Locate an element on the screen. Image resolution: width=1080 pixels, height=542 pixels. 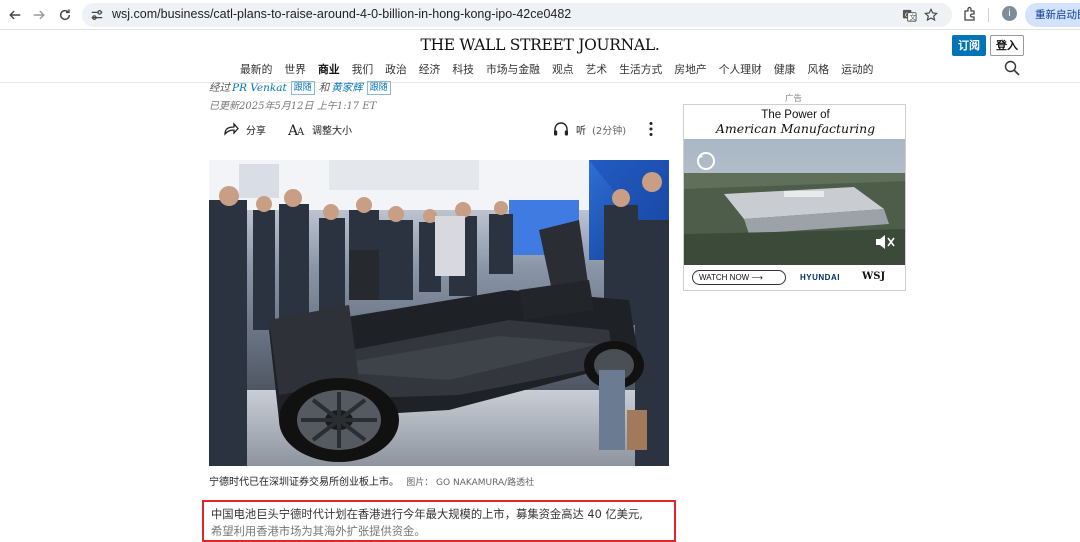
forward-button is located at coordinates (39, 15).